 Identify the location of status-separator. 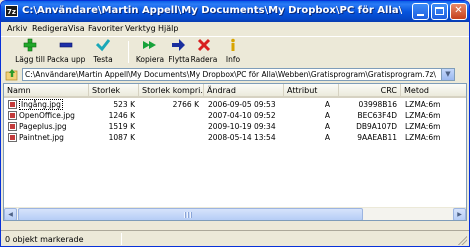
(121, 239).